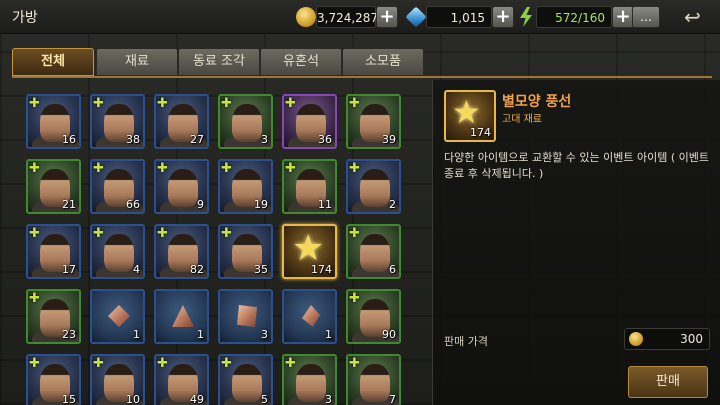 The width and height of the screenshot is (720, 405). What do you see at coordinates (181, 251) in the screenshot?
I see `inventory-slot: ✚ 82` at bounding box center [181, 251].